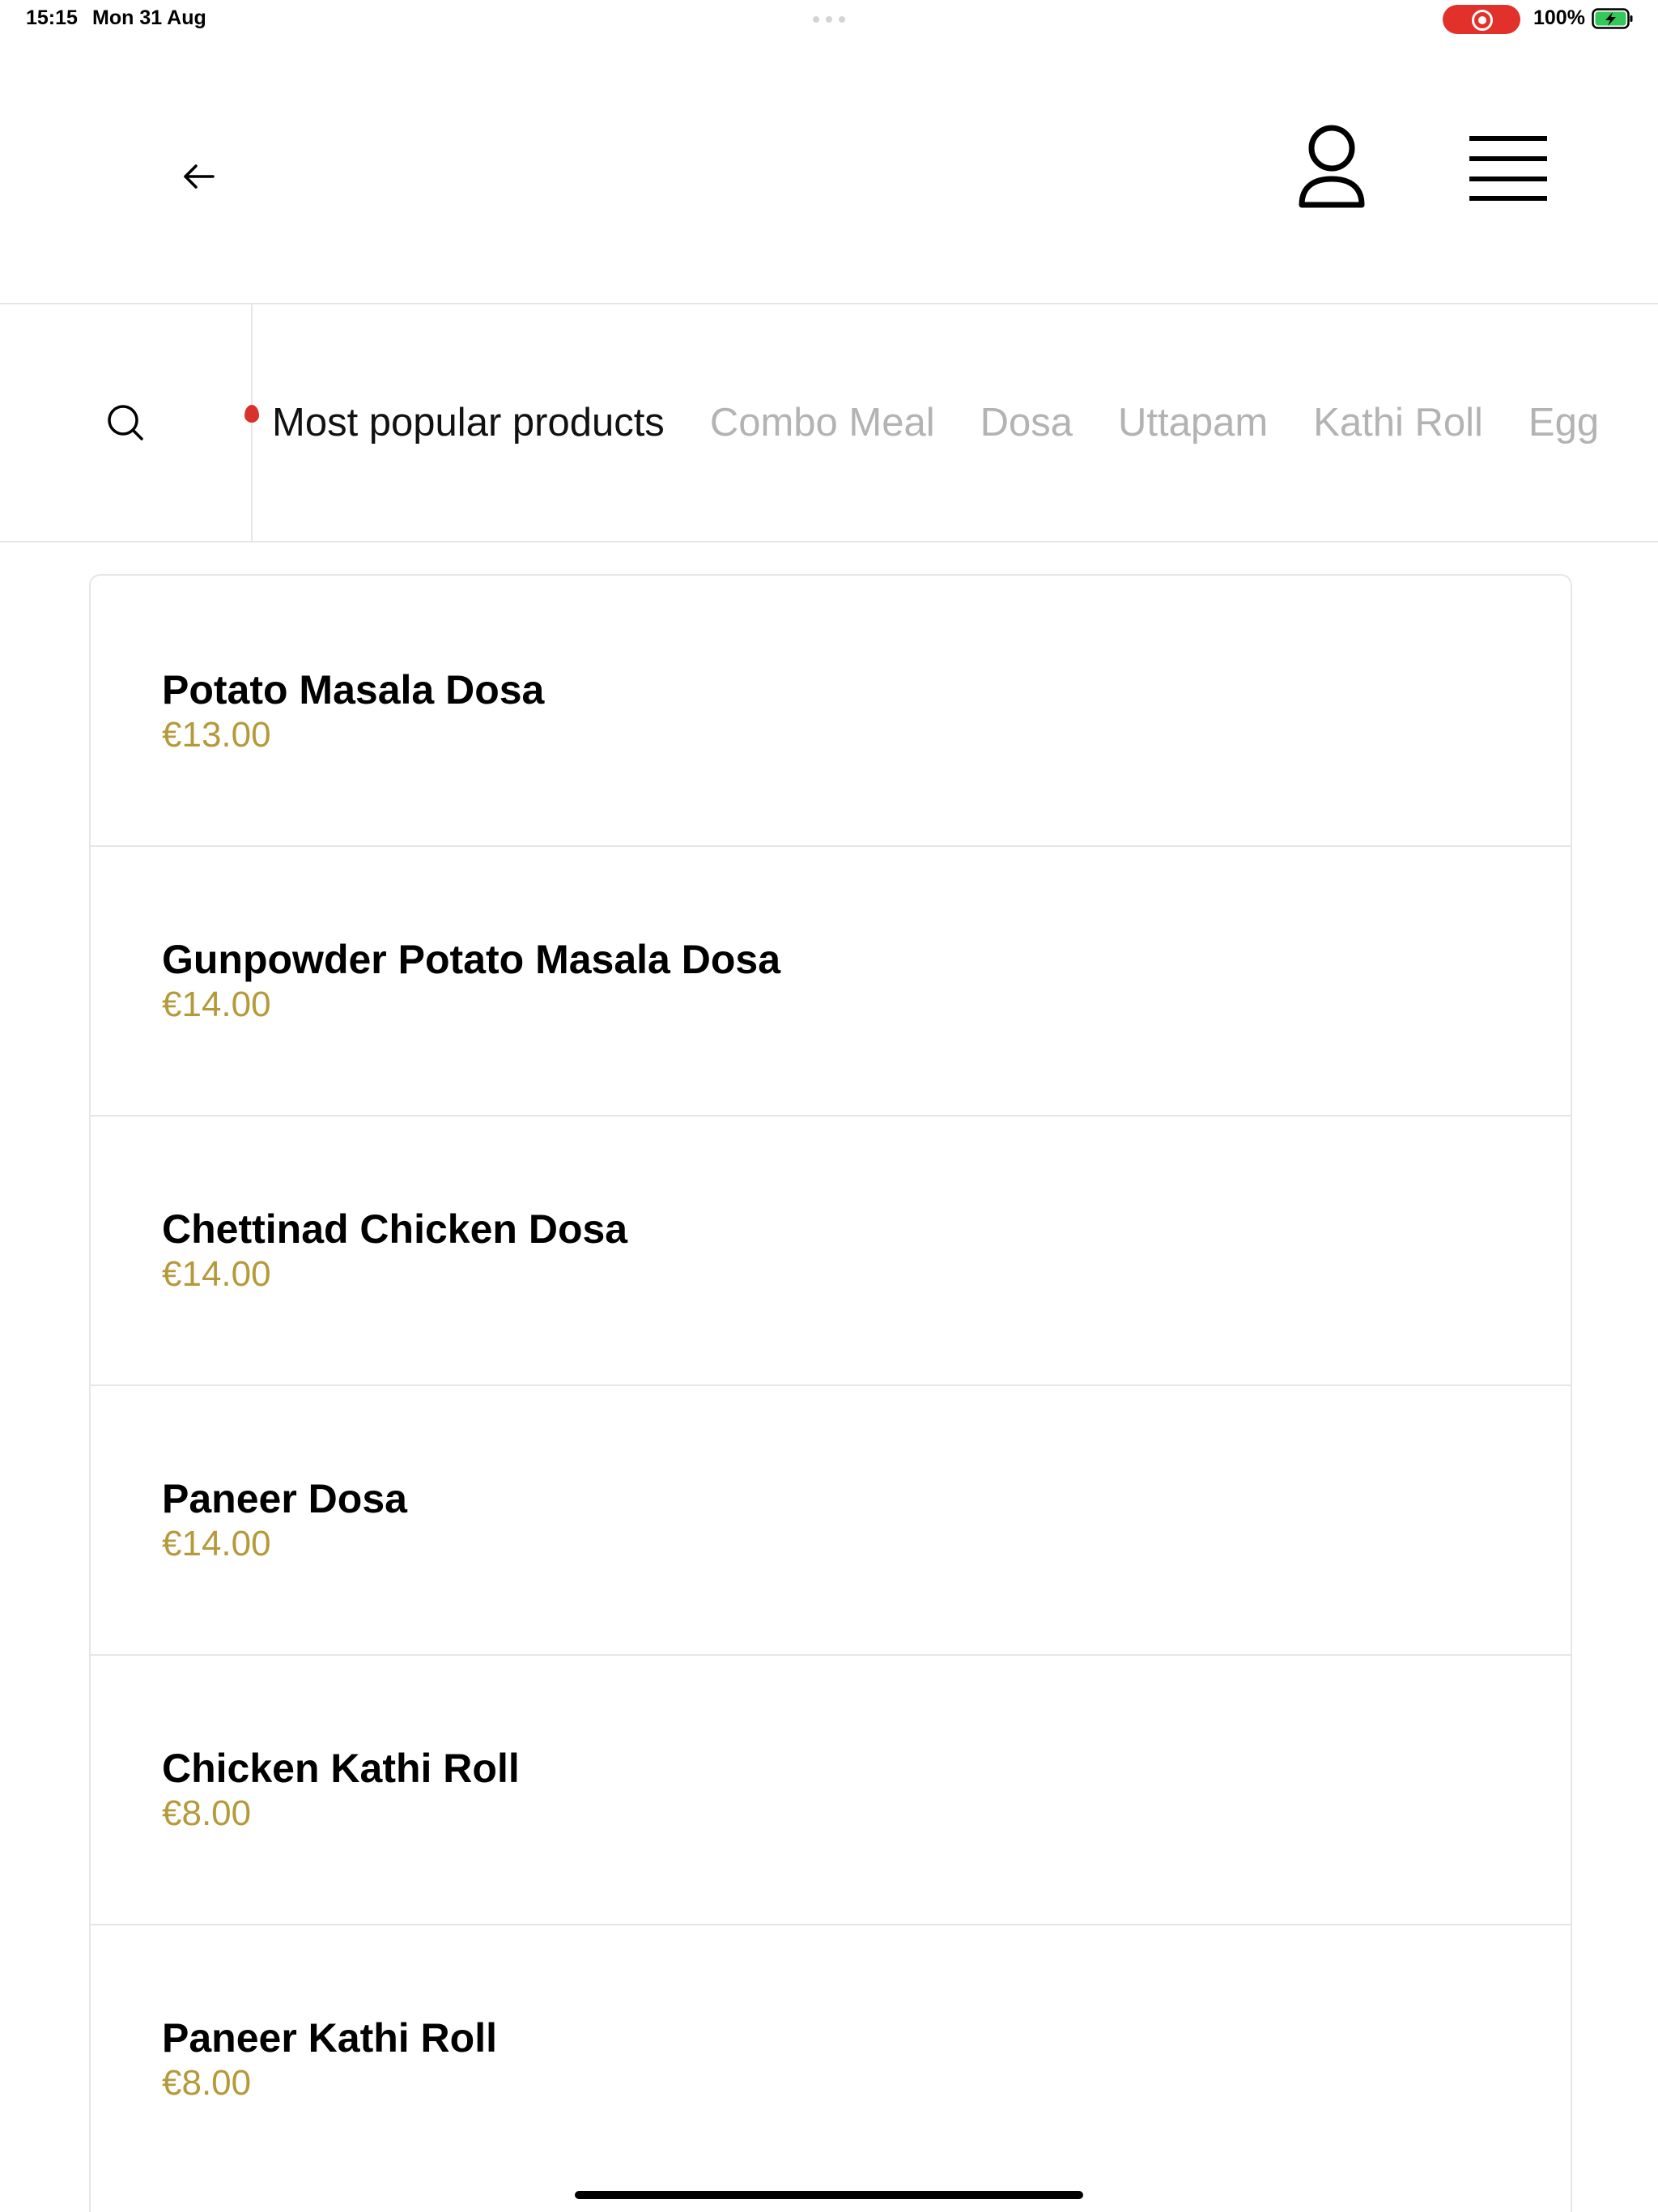  What do you see at coordinates (284, 1498) in the screenshot?
I see `product-name: Paneer Dosa` at bounding box center [284, 1498].